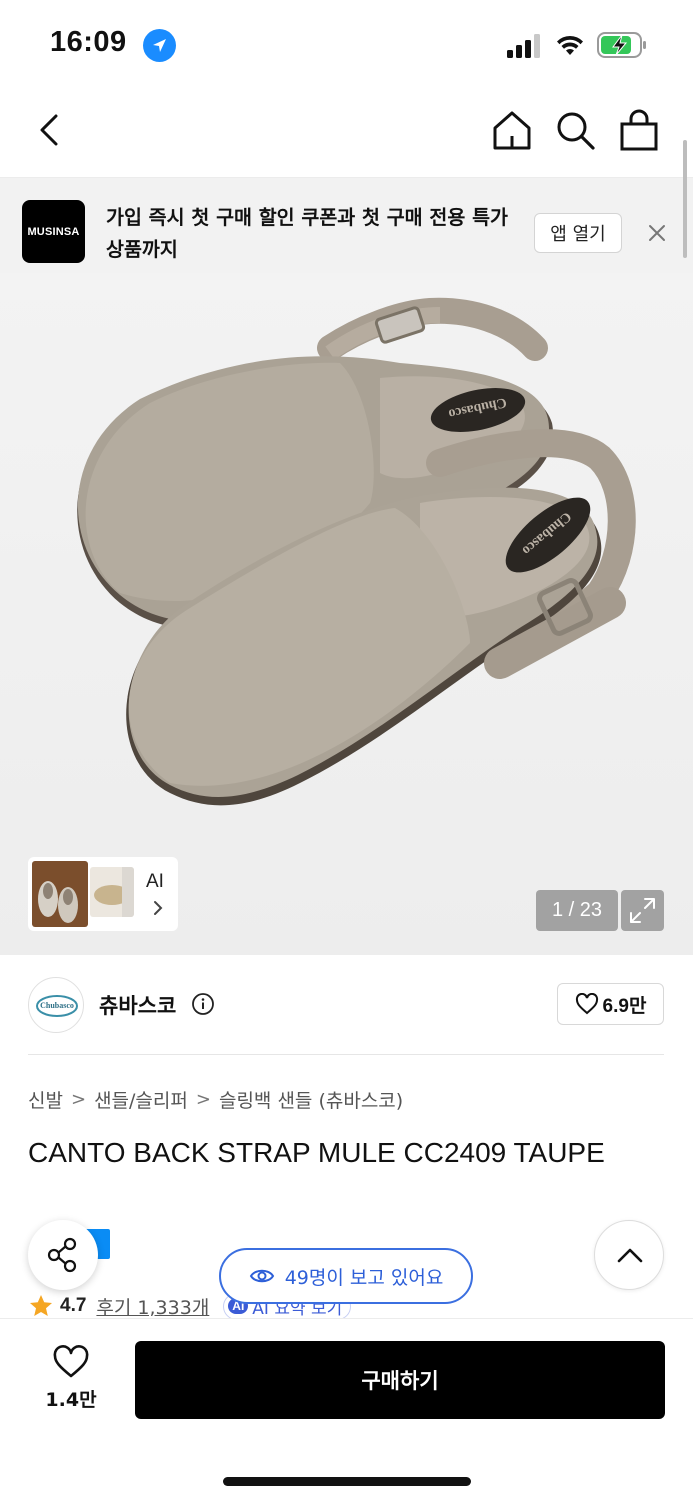  Describe the element at coordinates (141, 1099) in the screenshot. I see `breadcrumb-item: 샌들/슬리퍼` at that location.